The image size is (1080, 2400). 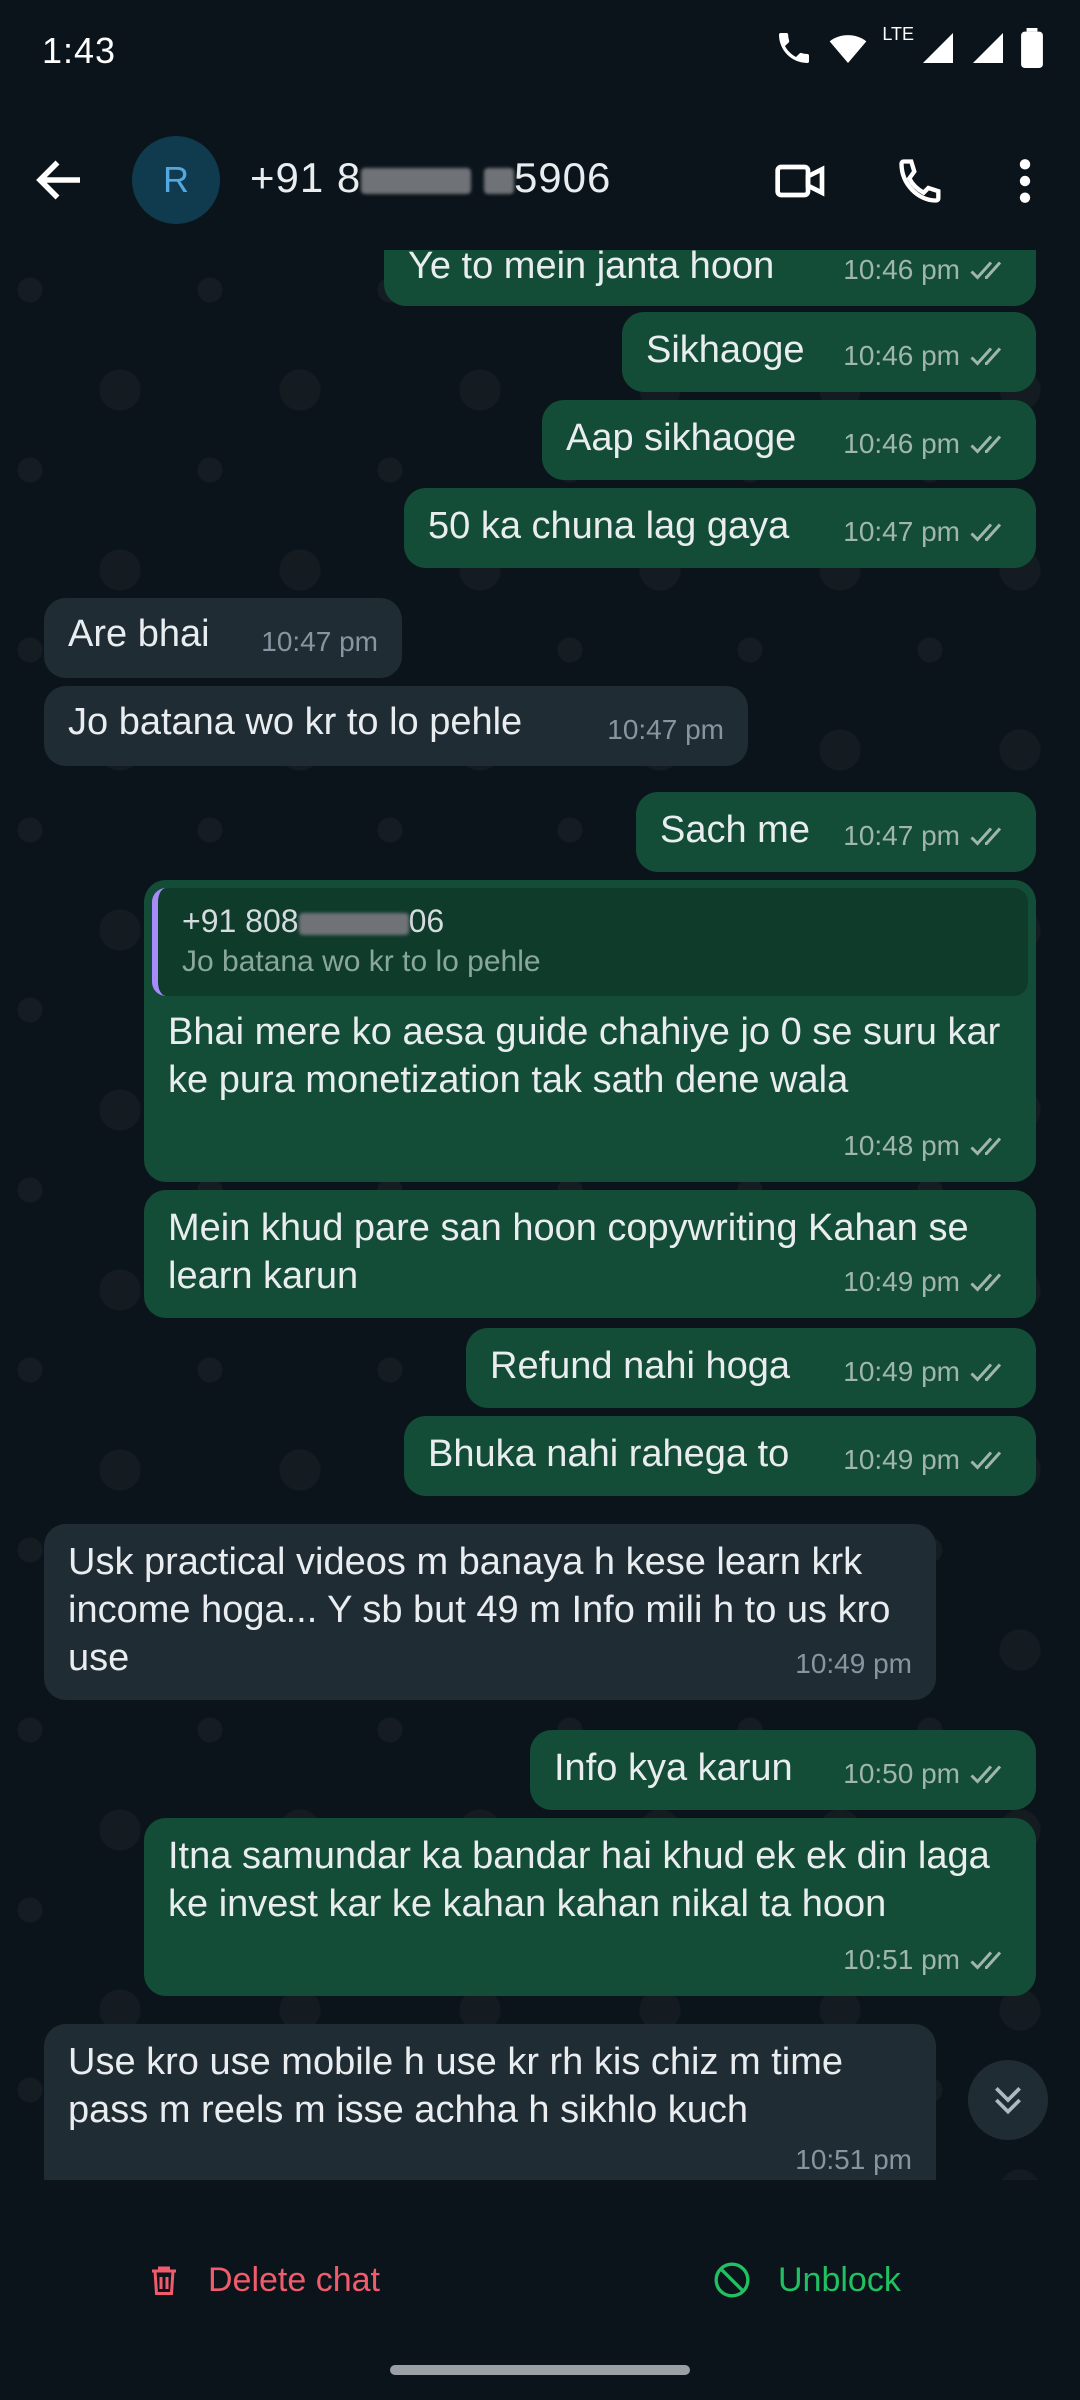 I want to click on back-button, so click(x=60, y=180).